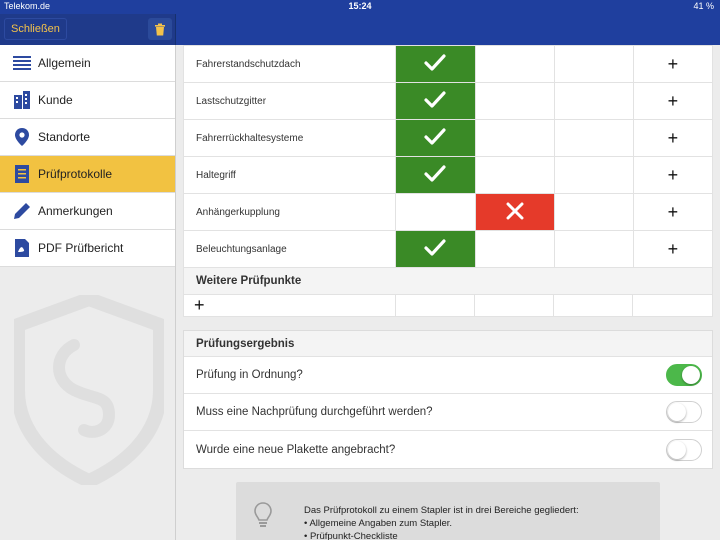 The width and height of the screenshot is (720, 540). What do you see at coordinates (75, 174) in the screenshot?
I see `sidebar-item-label: Prüfprotokolle` at bounding box center [75, 174].